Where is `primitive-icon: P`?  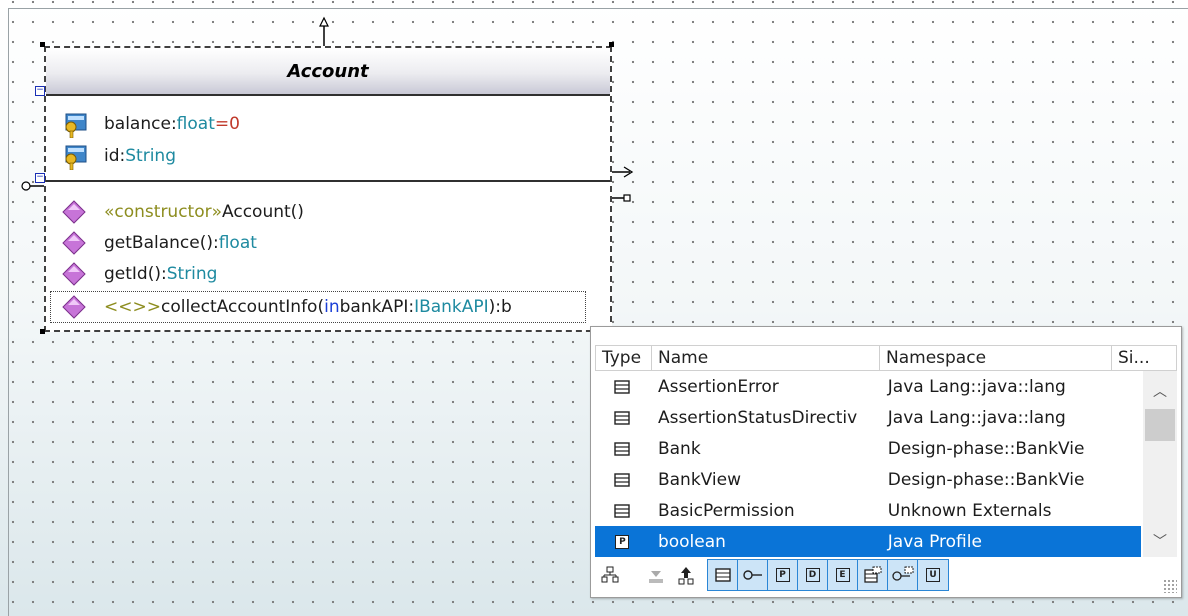
primitive-icon: P is located at coordinates (622, 541).